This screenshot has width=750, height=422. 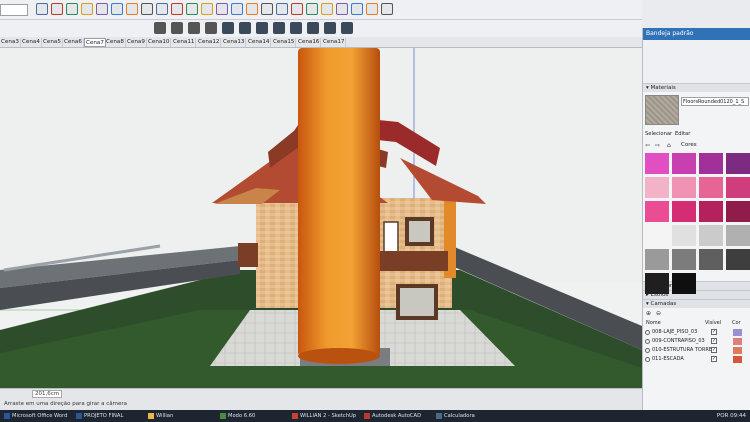 What do you see at coordinates (147, 9) in the screenshot?
I see `move-icon` at bounding box center [147, 9].